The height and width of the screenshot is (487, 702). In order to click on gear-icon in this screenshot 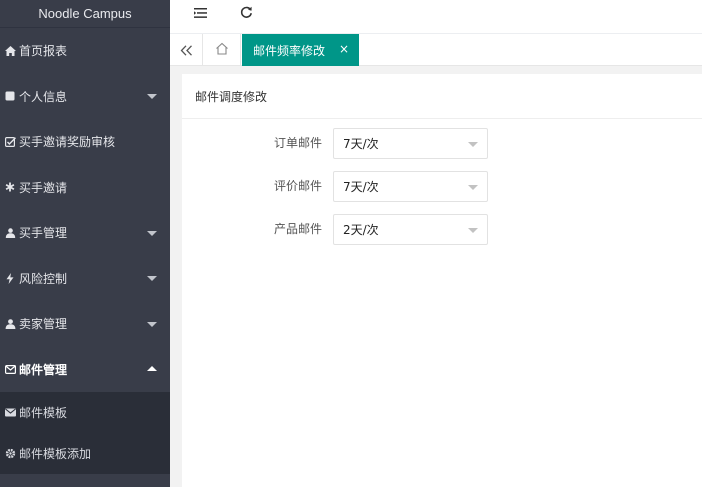, I will do `click(10, 454)`.